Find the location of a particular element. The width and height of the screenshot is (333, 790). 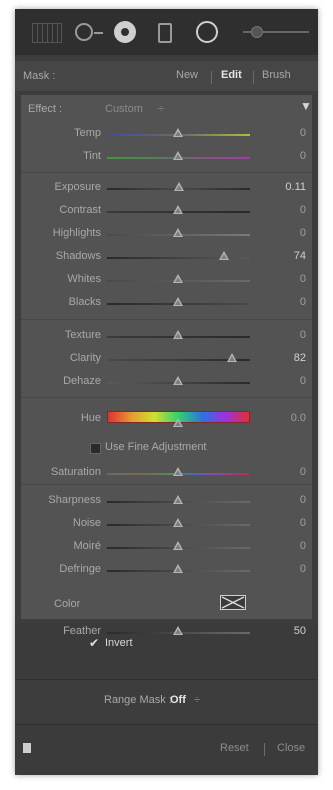

reset-button: Reset is located at coordinates (234, 748).